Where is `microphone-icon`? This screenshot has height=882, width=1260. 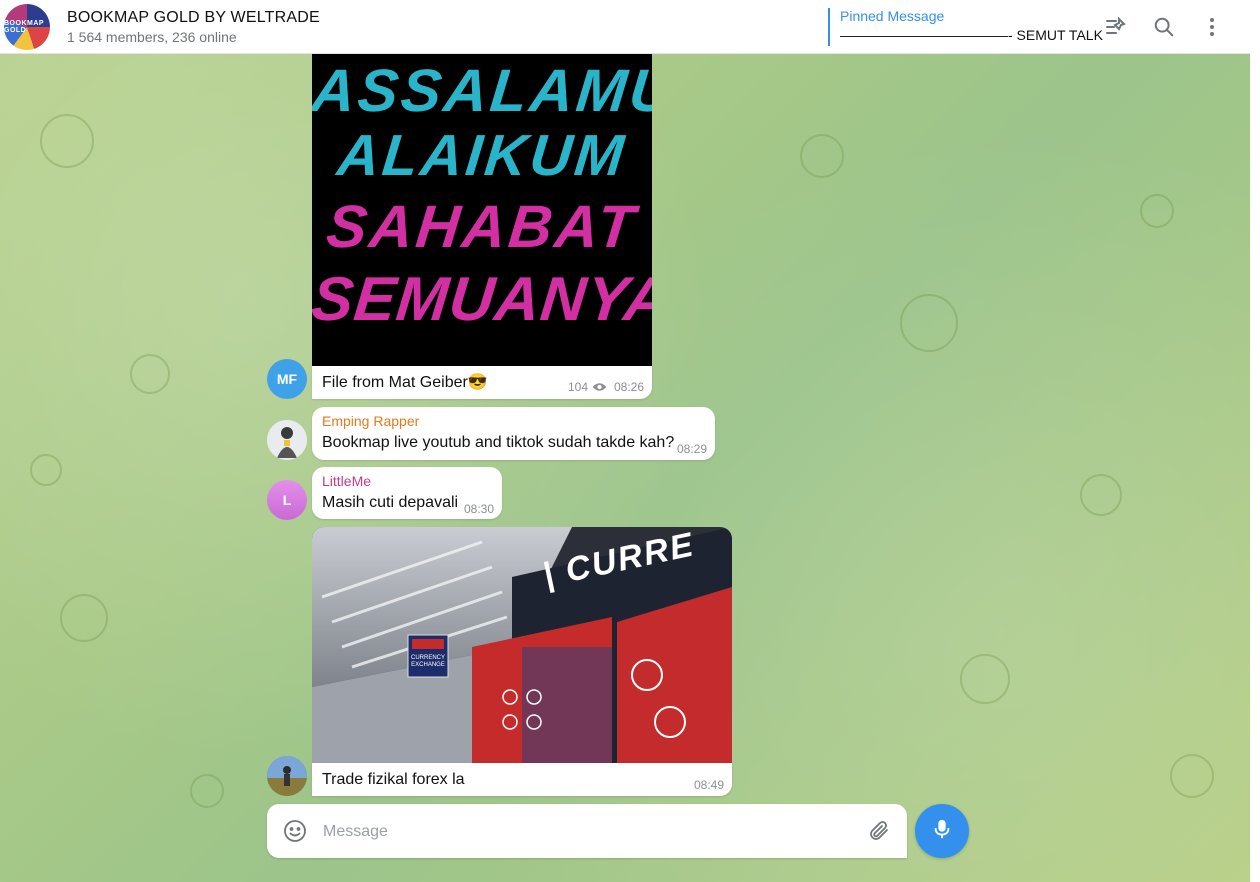
microphone-icon is located at coordinates (942, 831).